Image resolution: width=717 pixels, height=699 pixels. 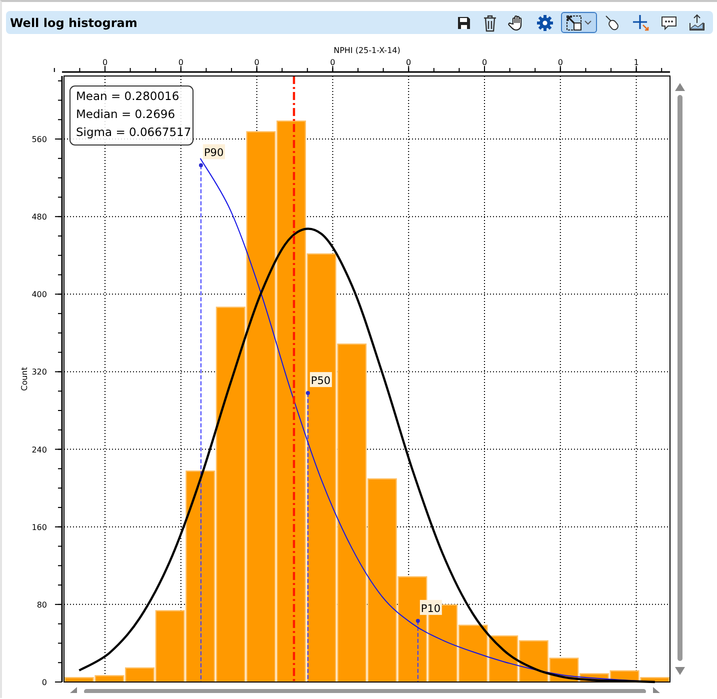 What do you see at coordinates (545, 23) in the screenshot?
I see `settings-icon` at bounding box center [545, 23].